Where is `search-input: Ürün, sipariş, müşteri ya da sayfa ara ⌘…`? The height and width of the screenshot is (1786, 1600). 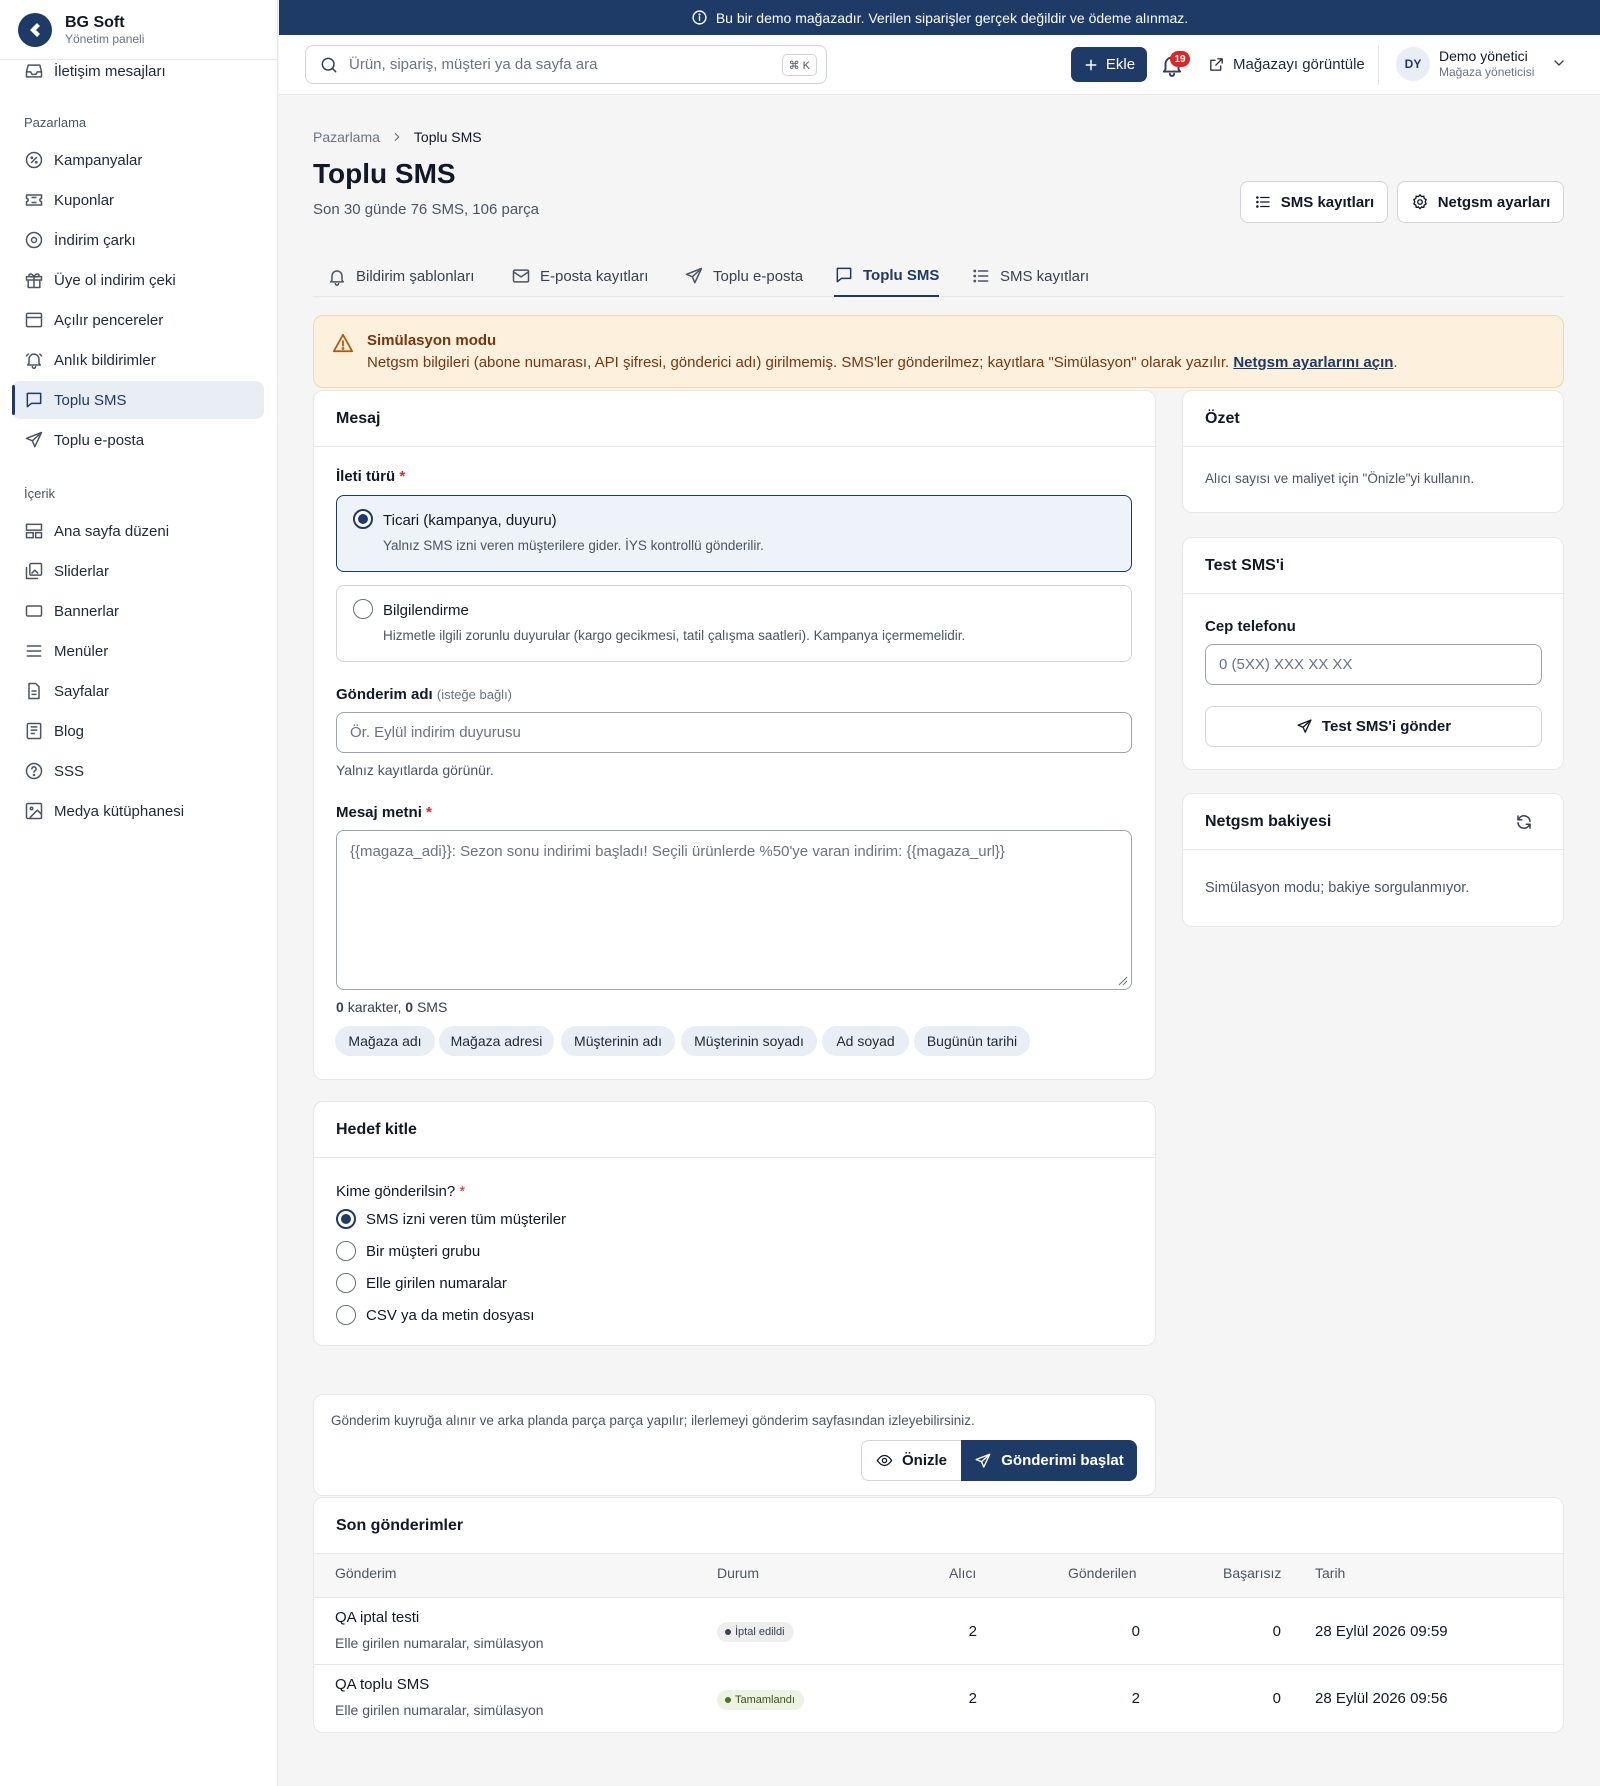
search-input: Ürün, sipariş, müşteri ya da sayfa ara ⌘… is located at coordinates (566, 64).